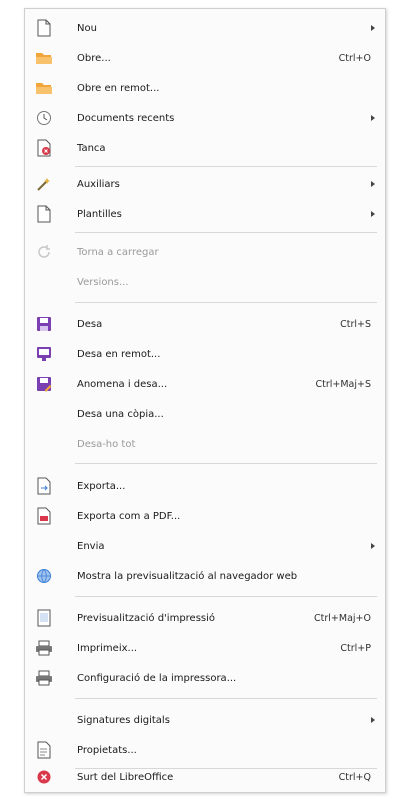 The height and width of the screenshot is (799, 403). What do you see at coordinates (44, 576) in the screenshot?
I see `web-browser-globe-icon` at bounding box center [44, 576].